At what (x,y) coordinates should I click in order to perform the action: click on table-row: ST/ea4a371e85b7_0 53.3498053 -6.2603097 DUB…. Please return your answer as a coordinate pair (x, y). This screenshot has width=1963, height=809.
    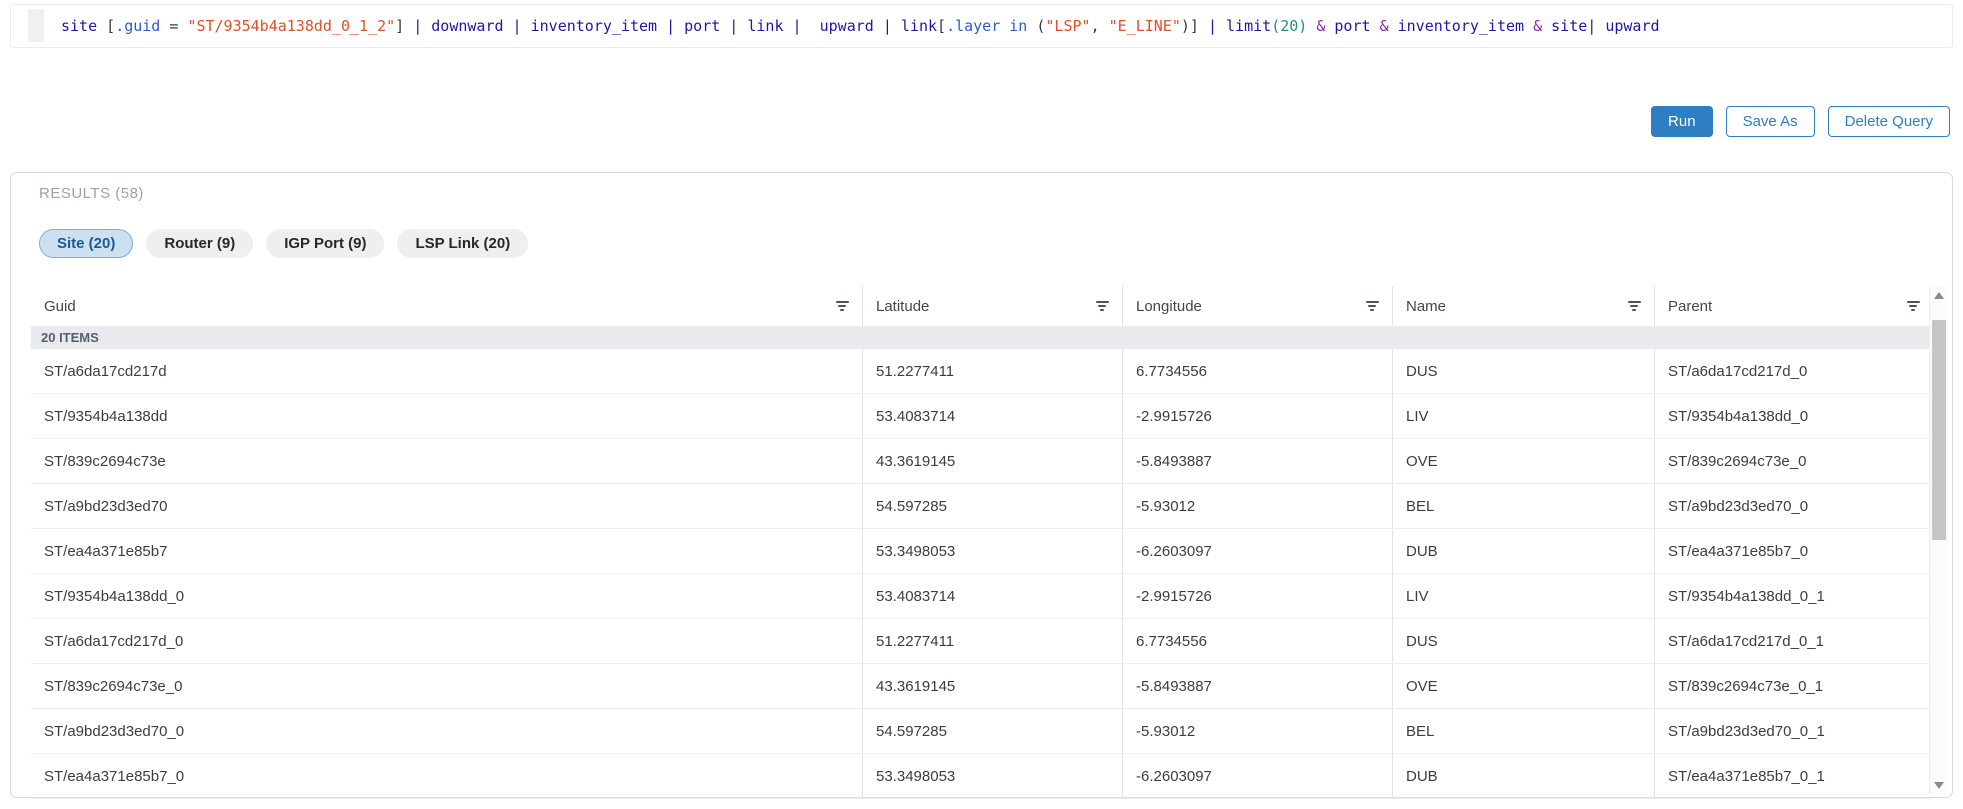
    Looking at the image, I should click on (982, 776).